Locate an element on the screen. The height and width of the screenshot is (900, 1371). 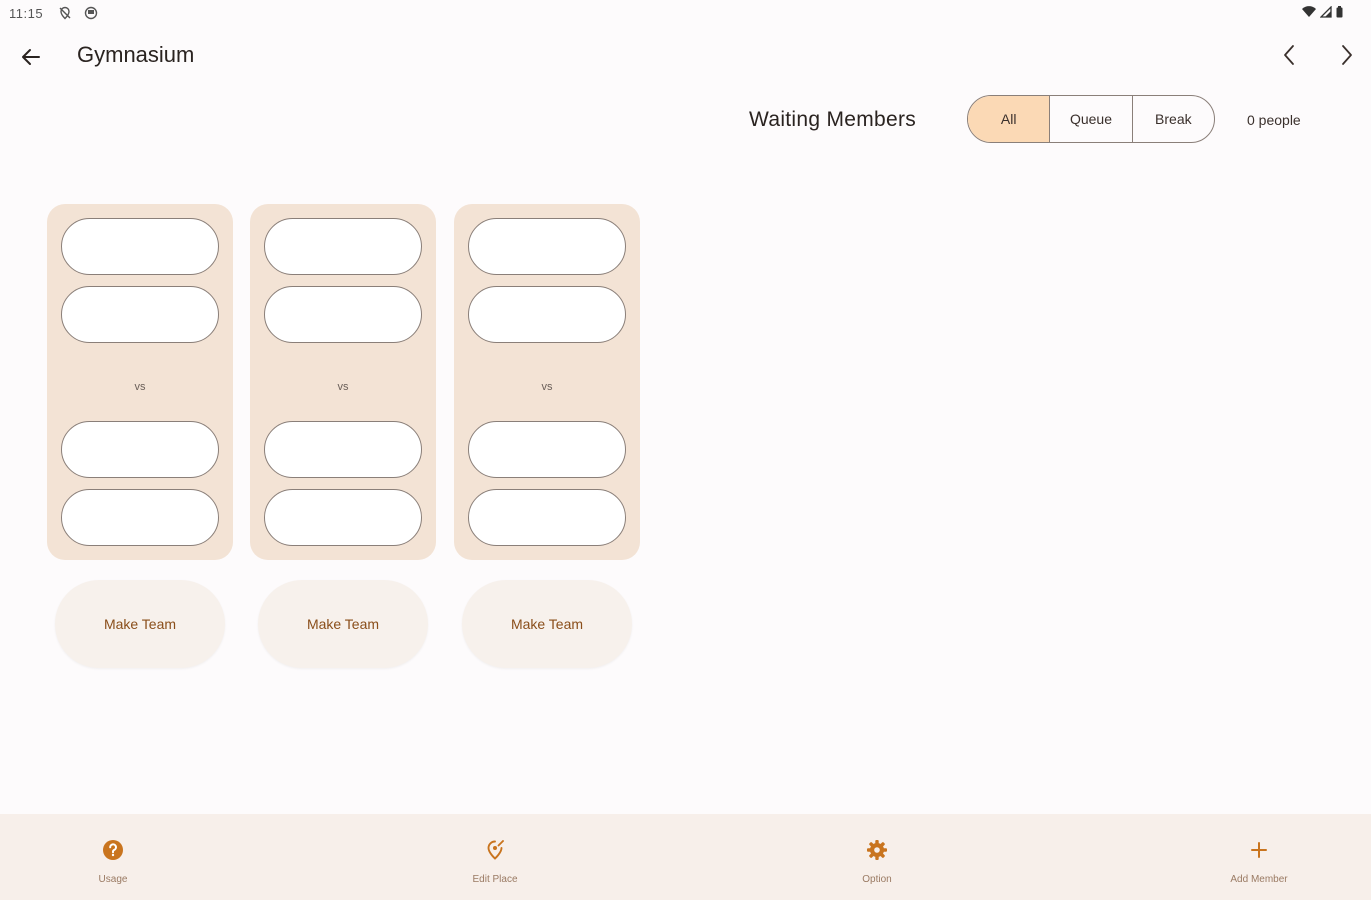
option-button: Option is located at coordinates (877, 857).